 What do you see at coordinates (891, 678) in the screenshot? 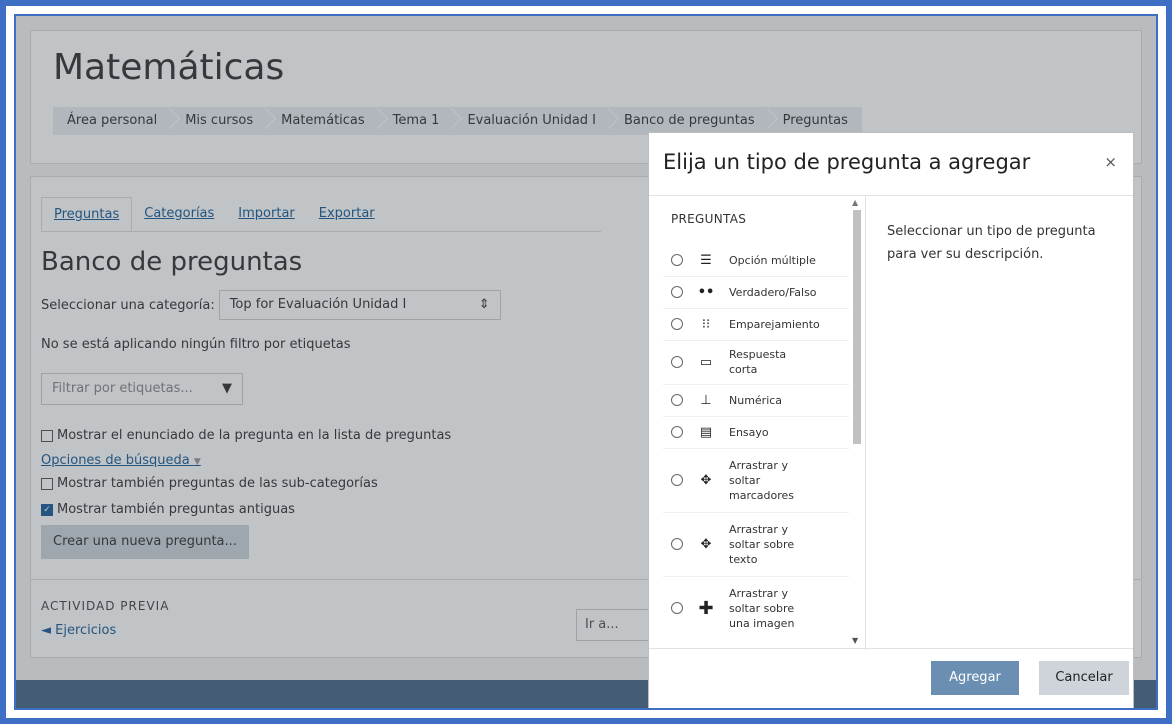
I see `modal-footer: Agregar Cancelar` at bounding box center [891, 678].